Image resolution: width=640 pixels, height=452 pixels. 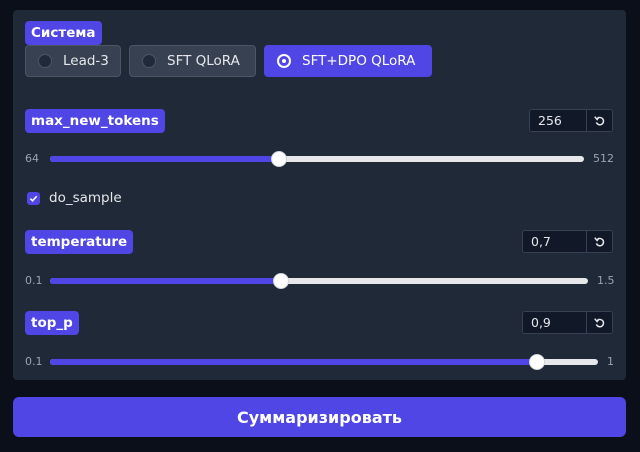 What do you see at coordinates (554, 241) in the screenshot?
I see `temperature-input` at bounding box center [554, 241].